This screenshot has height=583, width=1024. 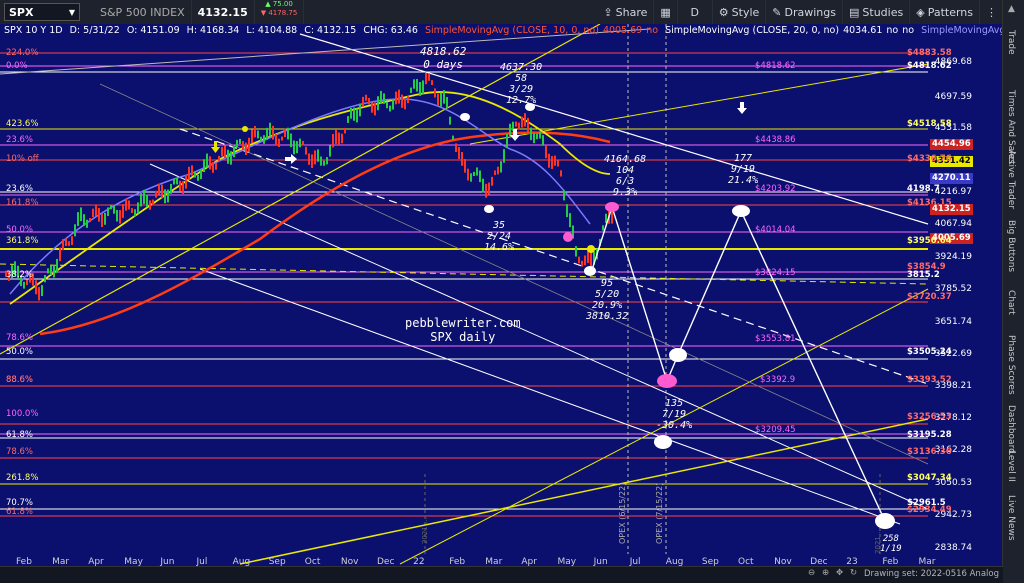 What do you see at coordinates (945, 12) in the screenshot?
I see `patterns-button: ◈ Patterns` at bounding box center [945, 12].